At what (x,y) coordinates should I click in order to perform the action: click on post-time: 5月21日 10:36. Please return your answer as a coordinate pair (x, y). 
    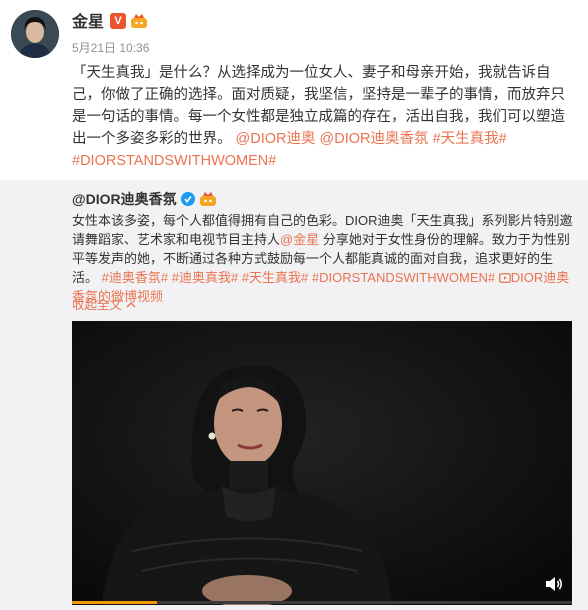
    Looking at the image, I should click on (110, 48).